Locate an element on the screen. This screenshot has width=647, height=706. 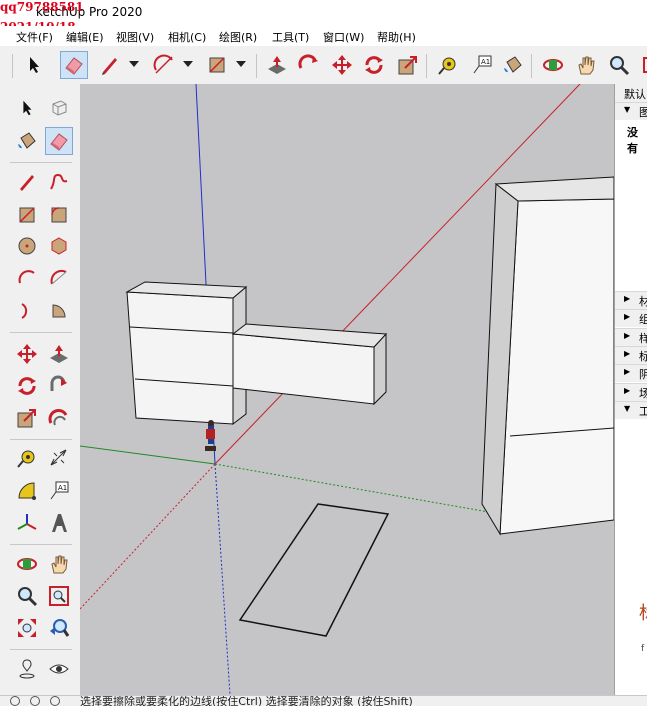
watermark-id: qq79788581 is located at coordinates (42, 7).